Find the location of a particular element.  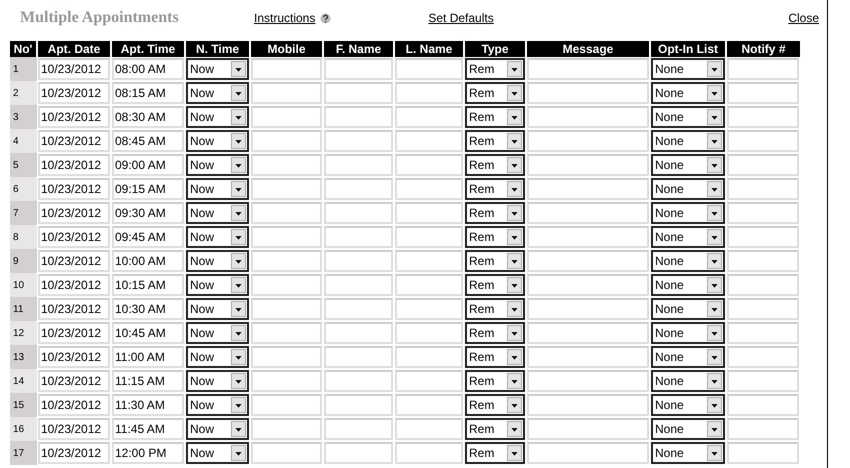

time-field: 10:30 AM is located at coordinates (148, 309).